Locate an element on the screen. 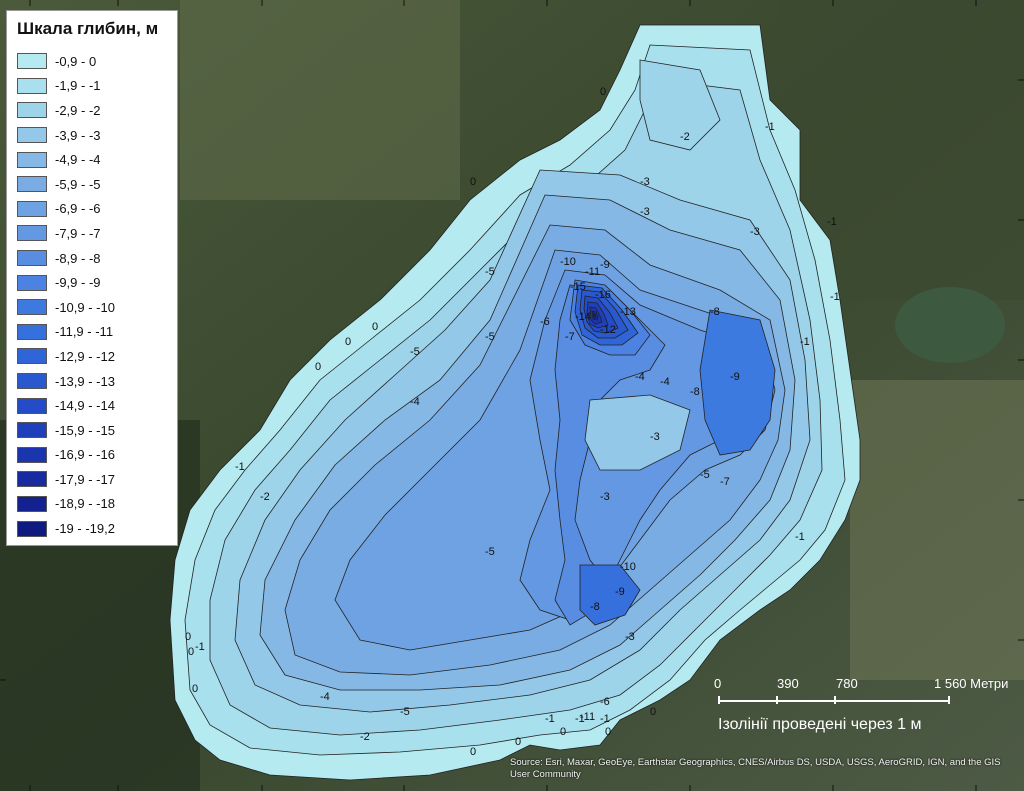  legend-item: -9,9 - -9 is located at coordinates (92, 282).